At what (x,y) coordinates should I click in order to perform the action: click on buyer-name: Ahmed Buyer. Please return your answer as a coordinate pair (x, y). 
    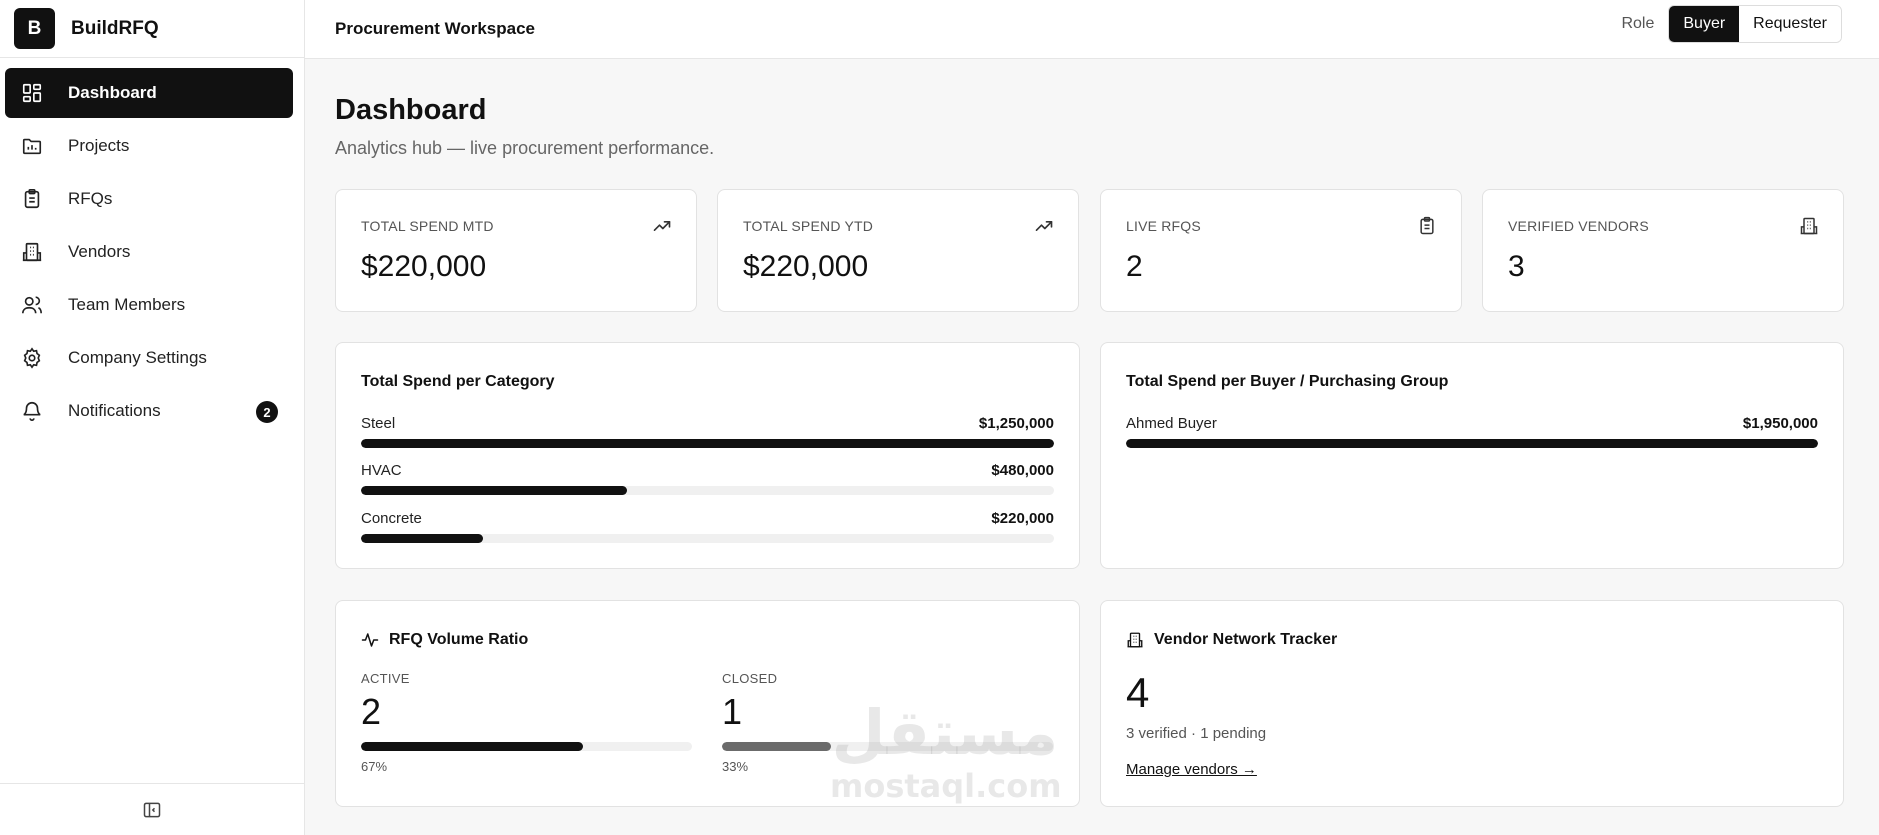
    Looking at the image, I should click on (1171, 423).